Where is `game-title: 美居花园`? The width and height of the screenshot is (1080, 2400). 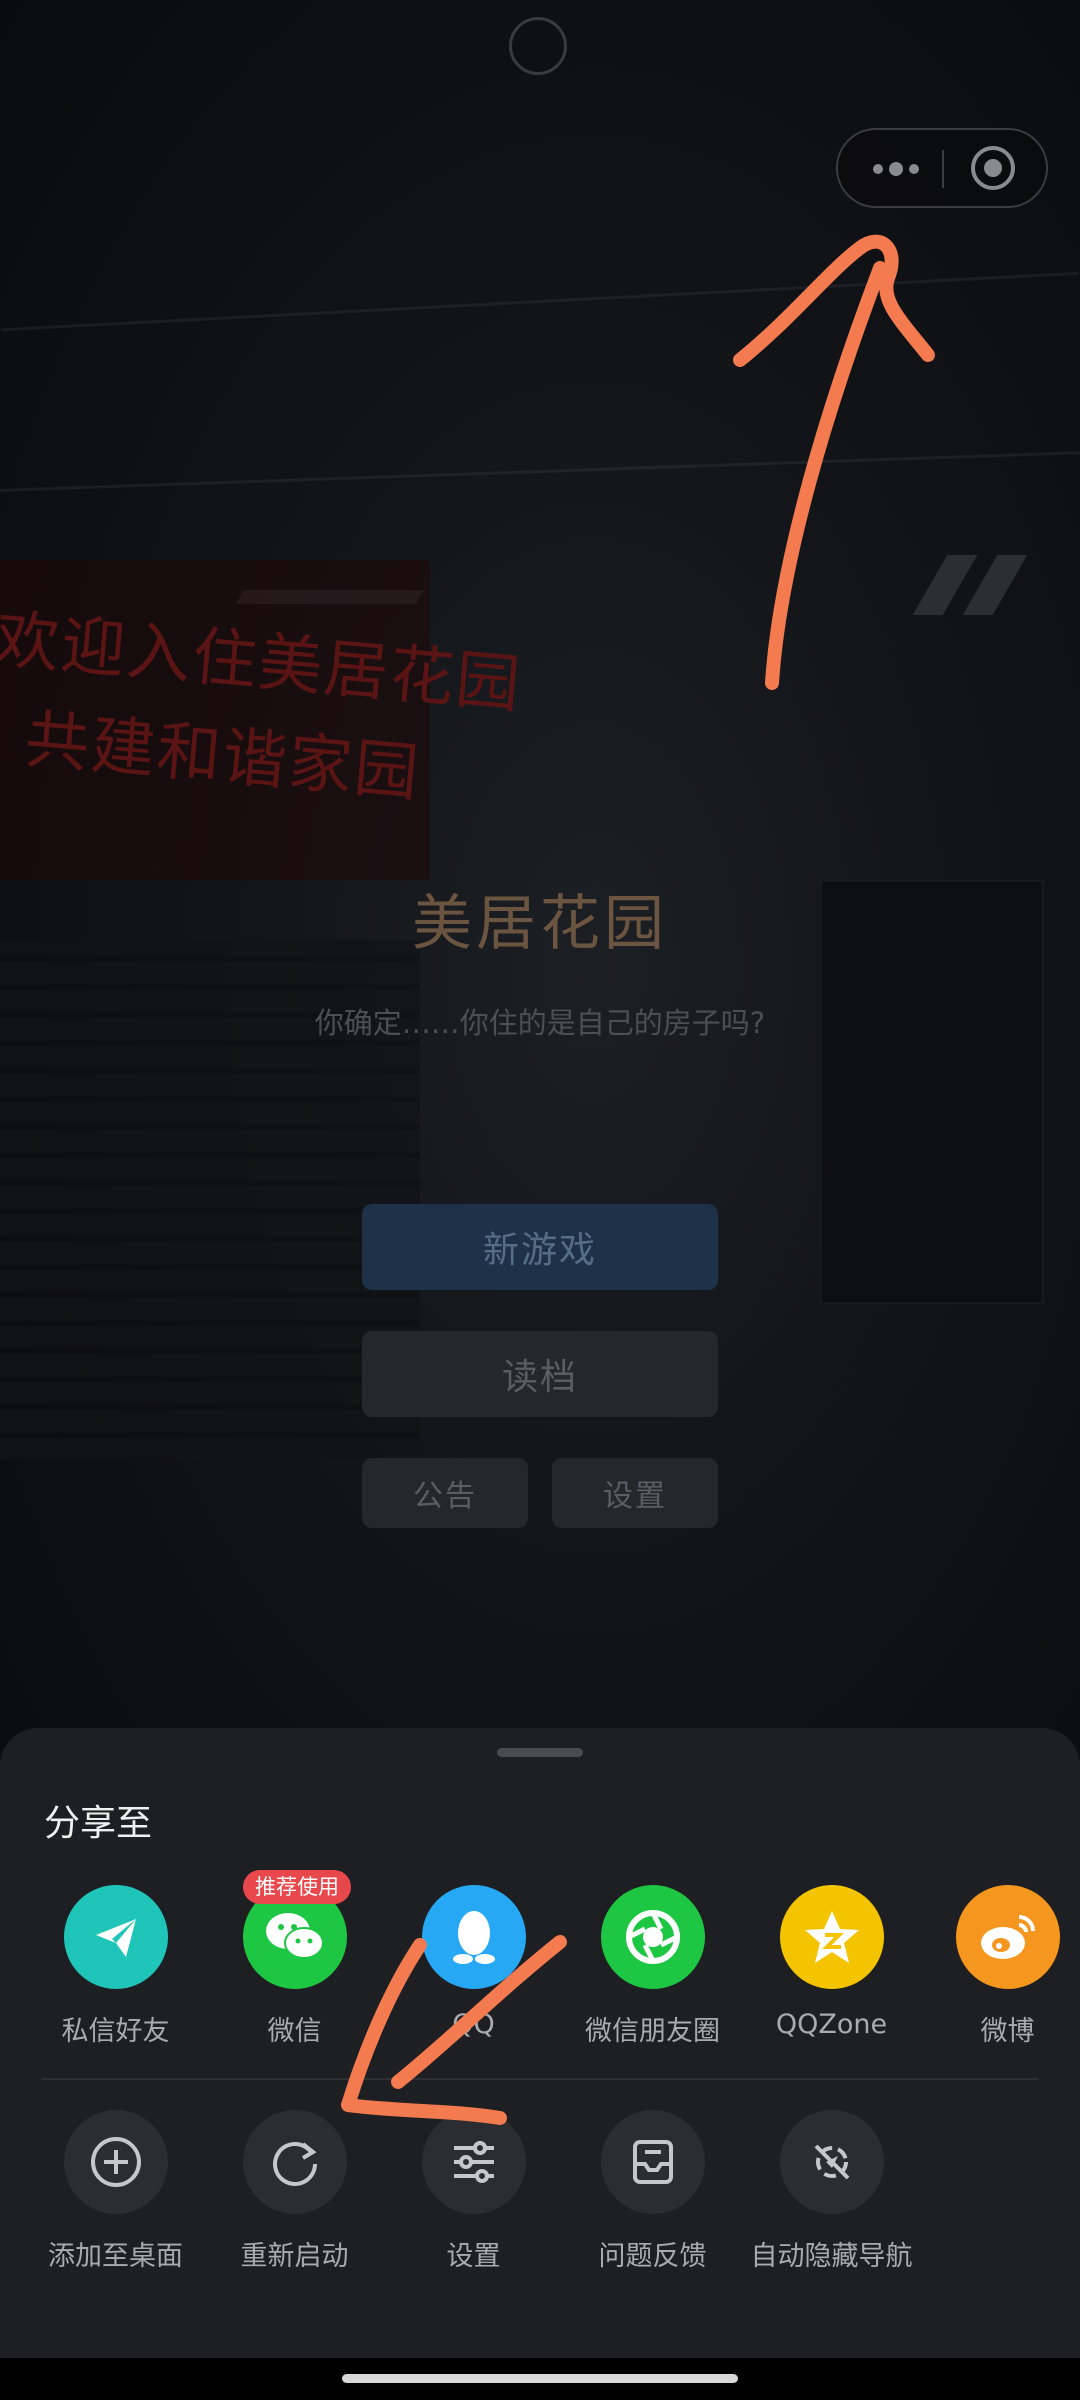 game-title: 美居花园 is located at coordinates (540, 924).